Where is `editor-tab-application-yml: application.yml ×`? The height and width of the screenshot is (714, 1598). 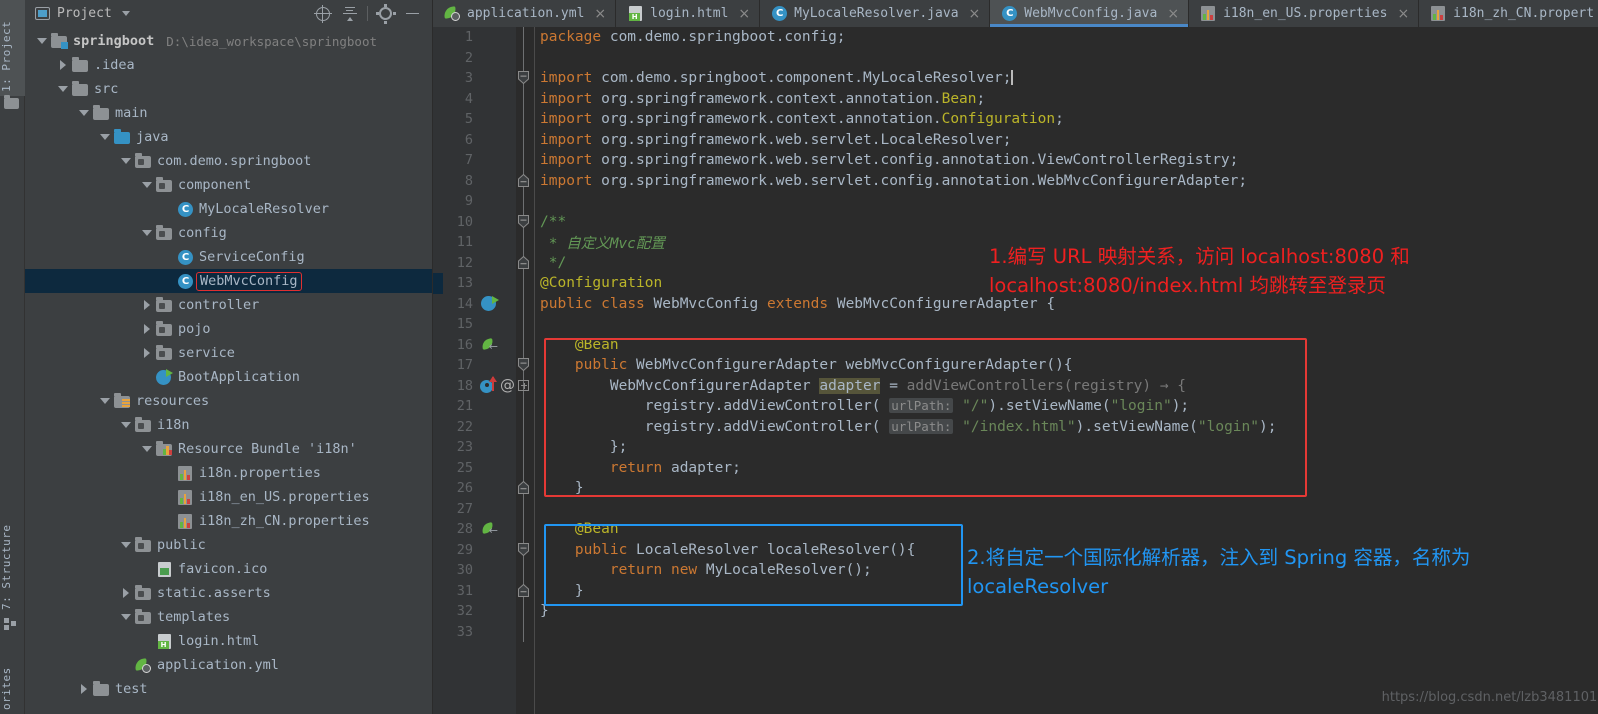 editor-tab-application-yml: application.yml × is located at coordinates (525, 13).